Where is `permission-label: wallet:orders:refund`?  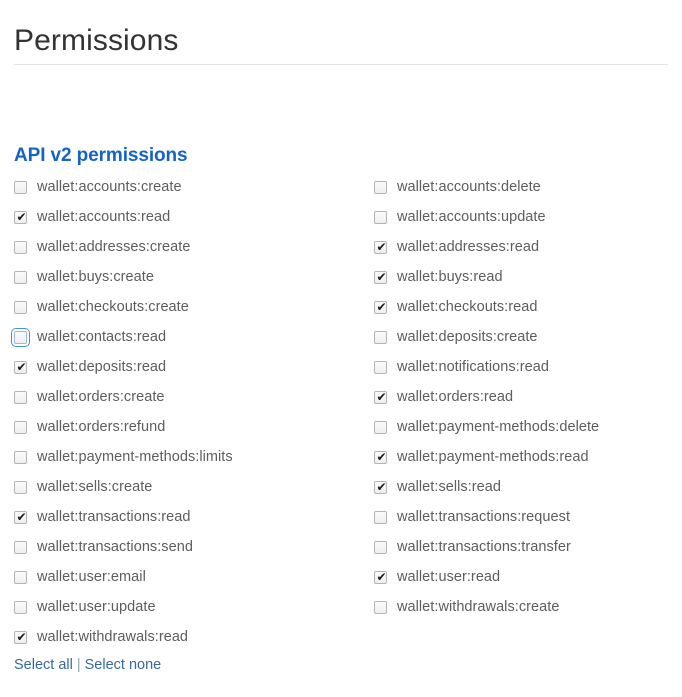 permission-label: wallet:orders:refund is located at coordinates (101, 427).